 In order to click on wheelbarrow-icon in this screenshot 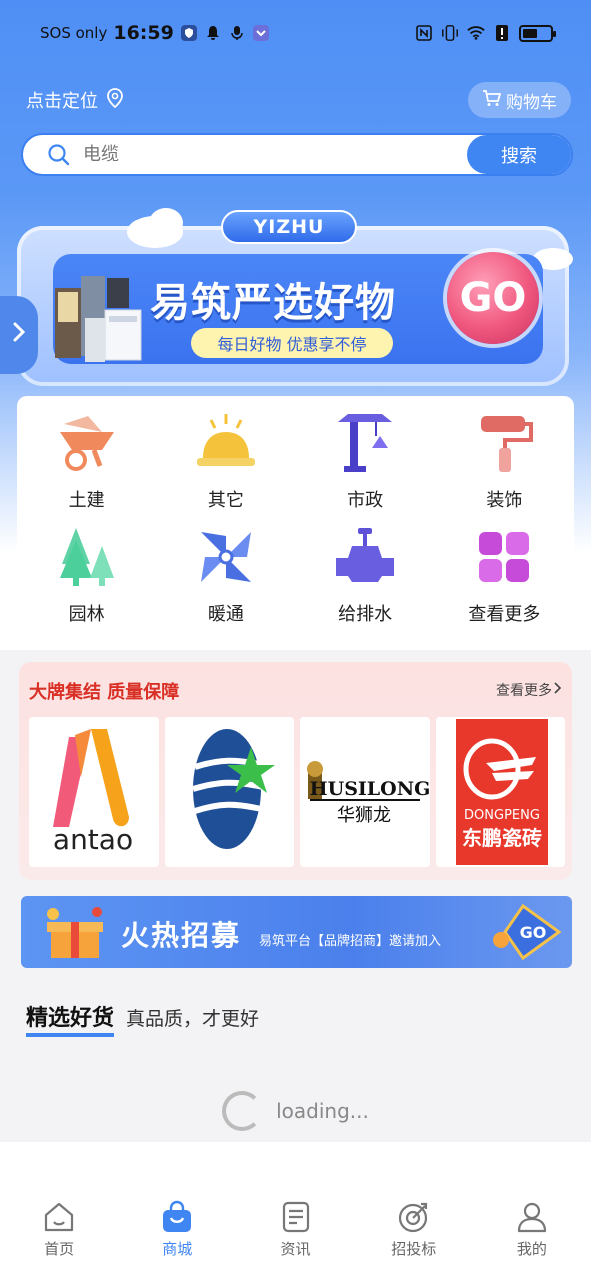, I will do `click(86, 443)`.